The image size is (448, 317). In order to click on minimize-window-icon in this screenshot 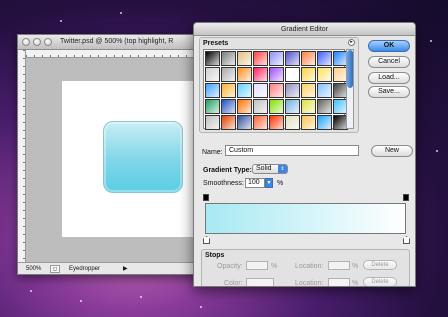, I will do `click(37, 42)`.